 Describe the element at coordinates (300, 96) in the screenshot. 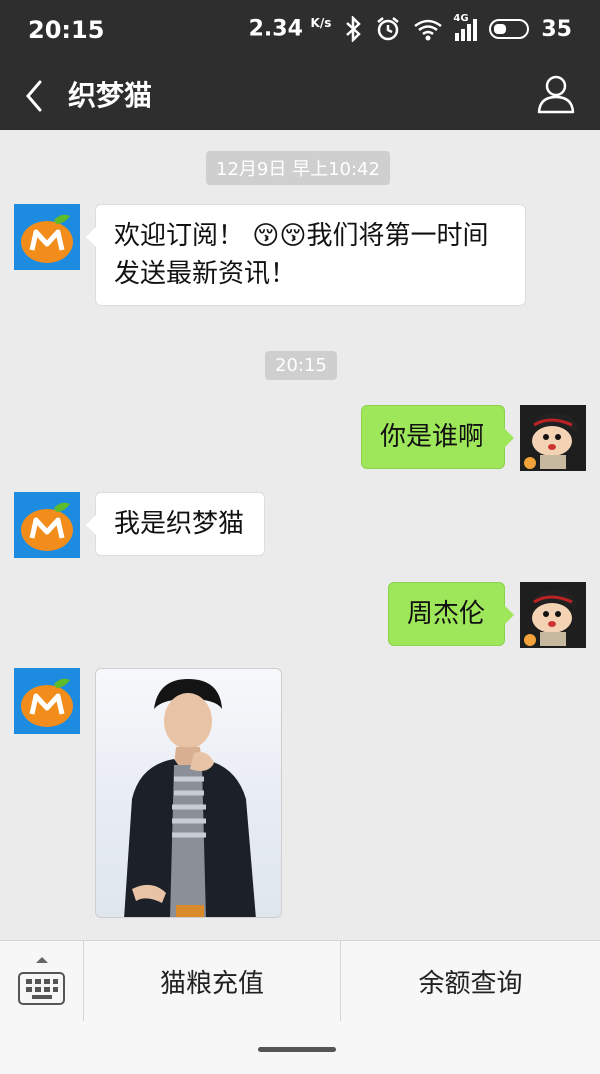

I see `title-bar: 织梦猫` at that location.